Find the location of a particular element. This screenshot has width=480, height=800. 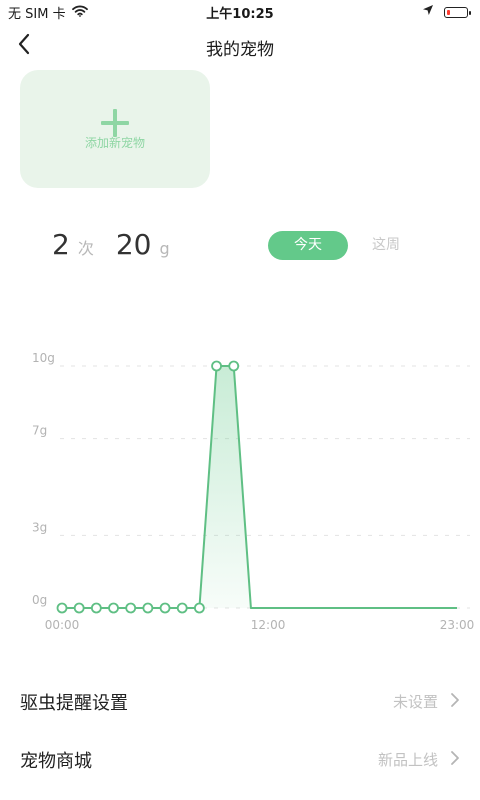

clock: 上午10:25 is located at coordinates (240, 14).